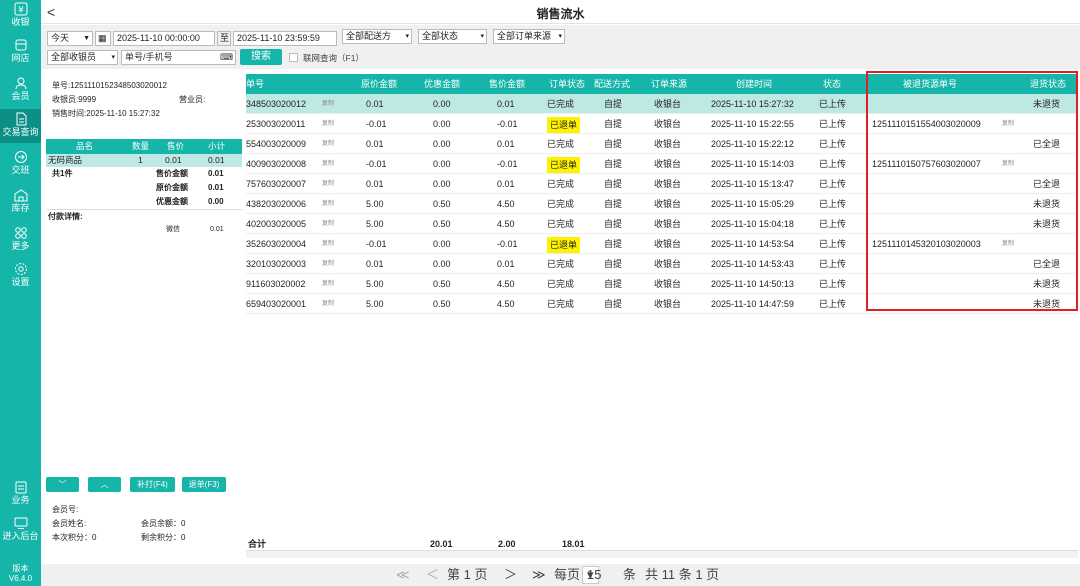  I want to click on sidebar-item-label: 收银, so click(20, 22).